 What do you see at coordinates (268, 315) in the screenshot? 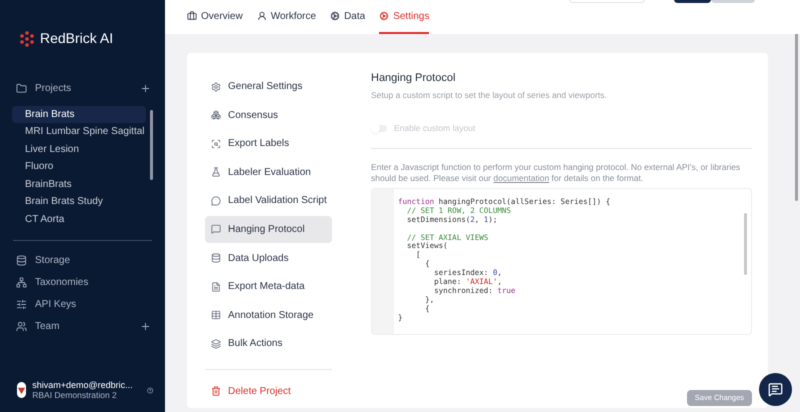
I see `settings-menu-item: Annotation Storage` at bounding box center [268, 315].